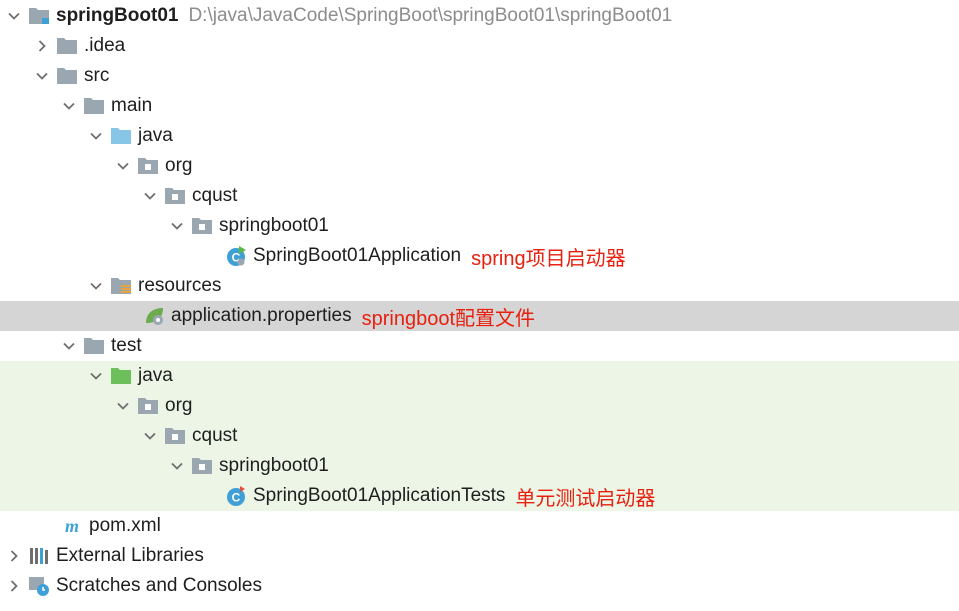  I want to click on tree-node-test: test, so click(479, 346).